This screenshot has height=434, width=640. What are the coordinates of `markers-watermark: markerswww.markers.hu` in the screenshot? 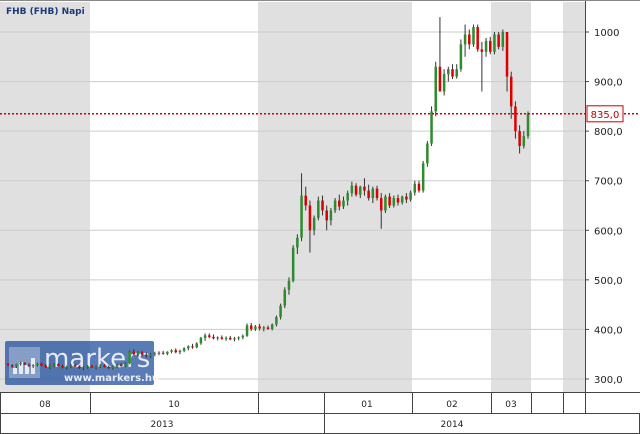 It's located at (82, 363).